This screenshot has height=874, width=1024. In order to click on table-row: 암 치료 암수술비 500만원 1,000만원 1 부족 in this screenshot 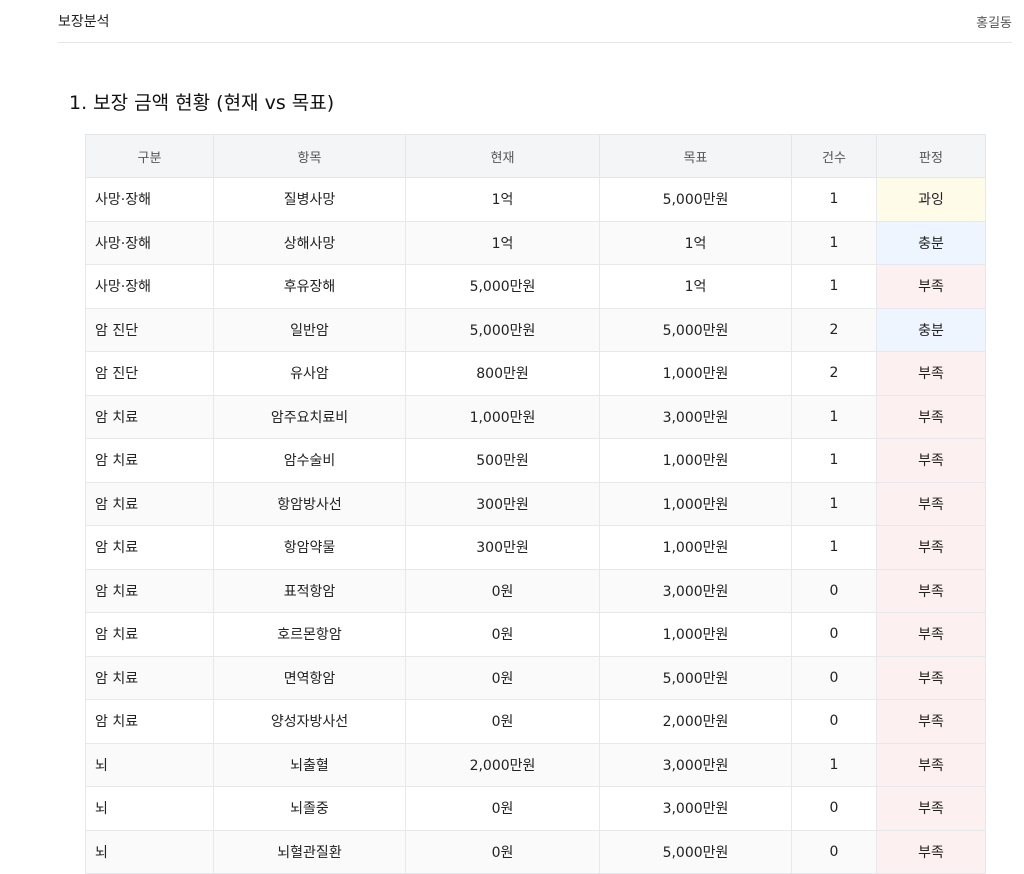, I will do `click(535, 460)`.